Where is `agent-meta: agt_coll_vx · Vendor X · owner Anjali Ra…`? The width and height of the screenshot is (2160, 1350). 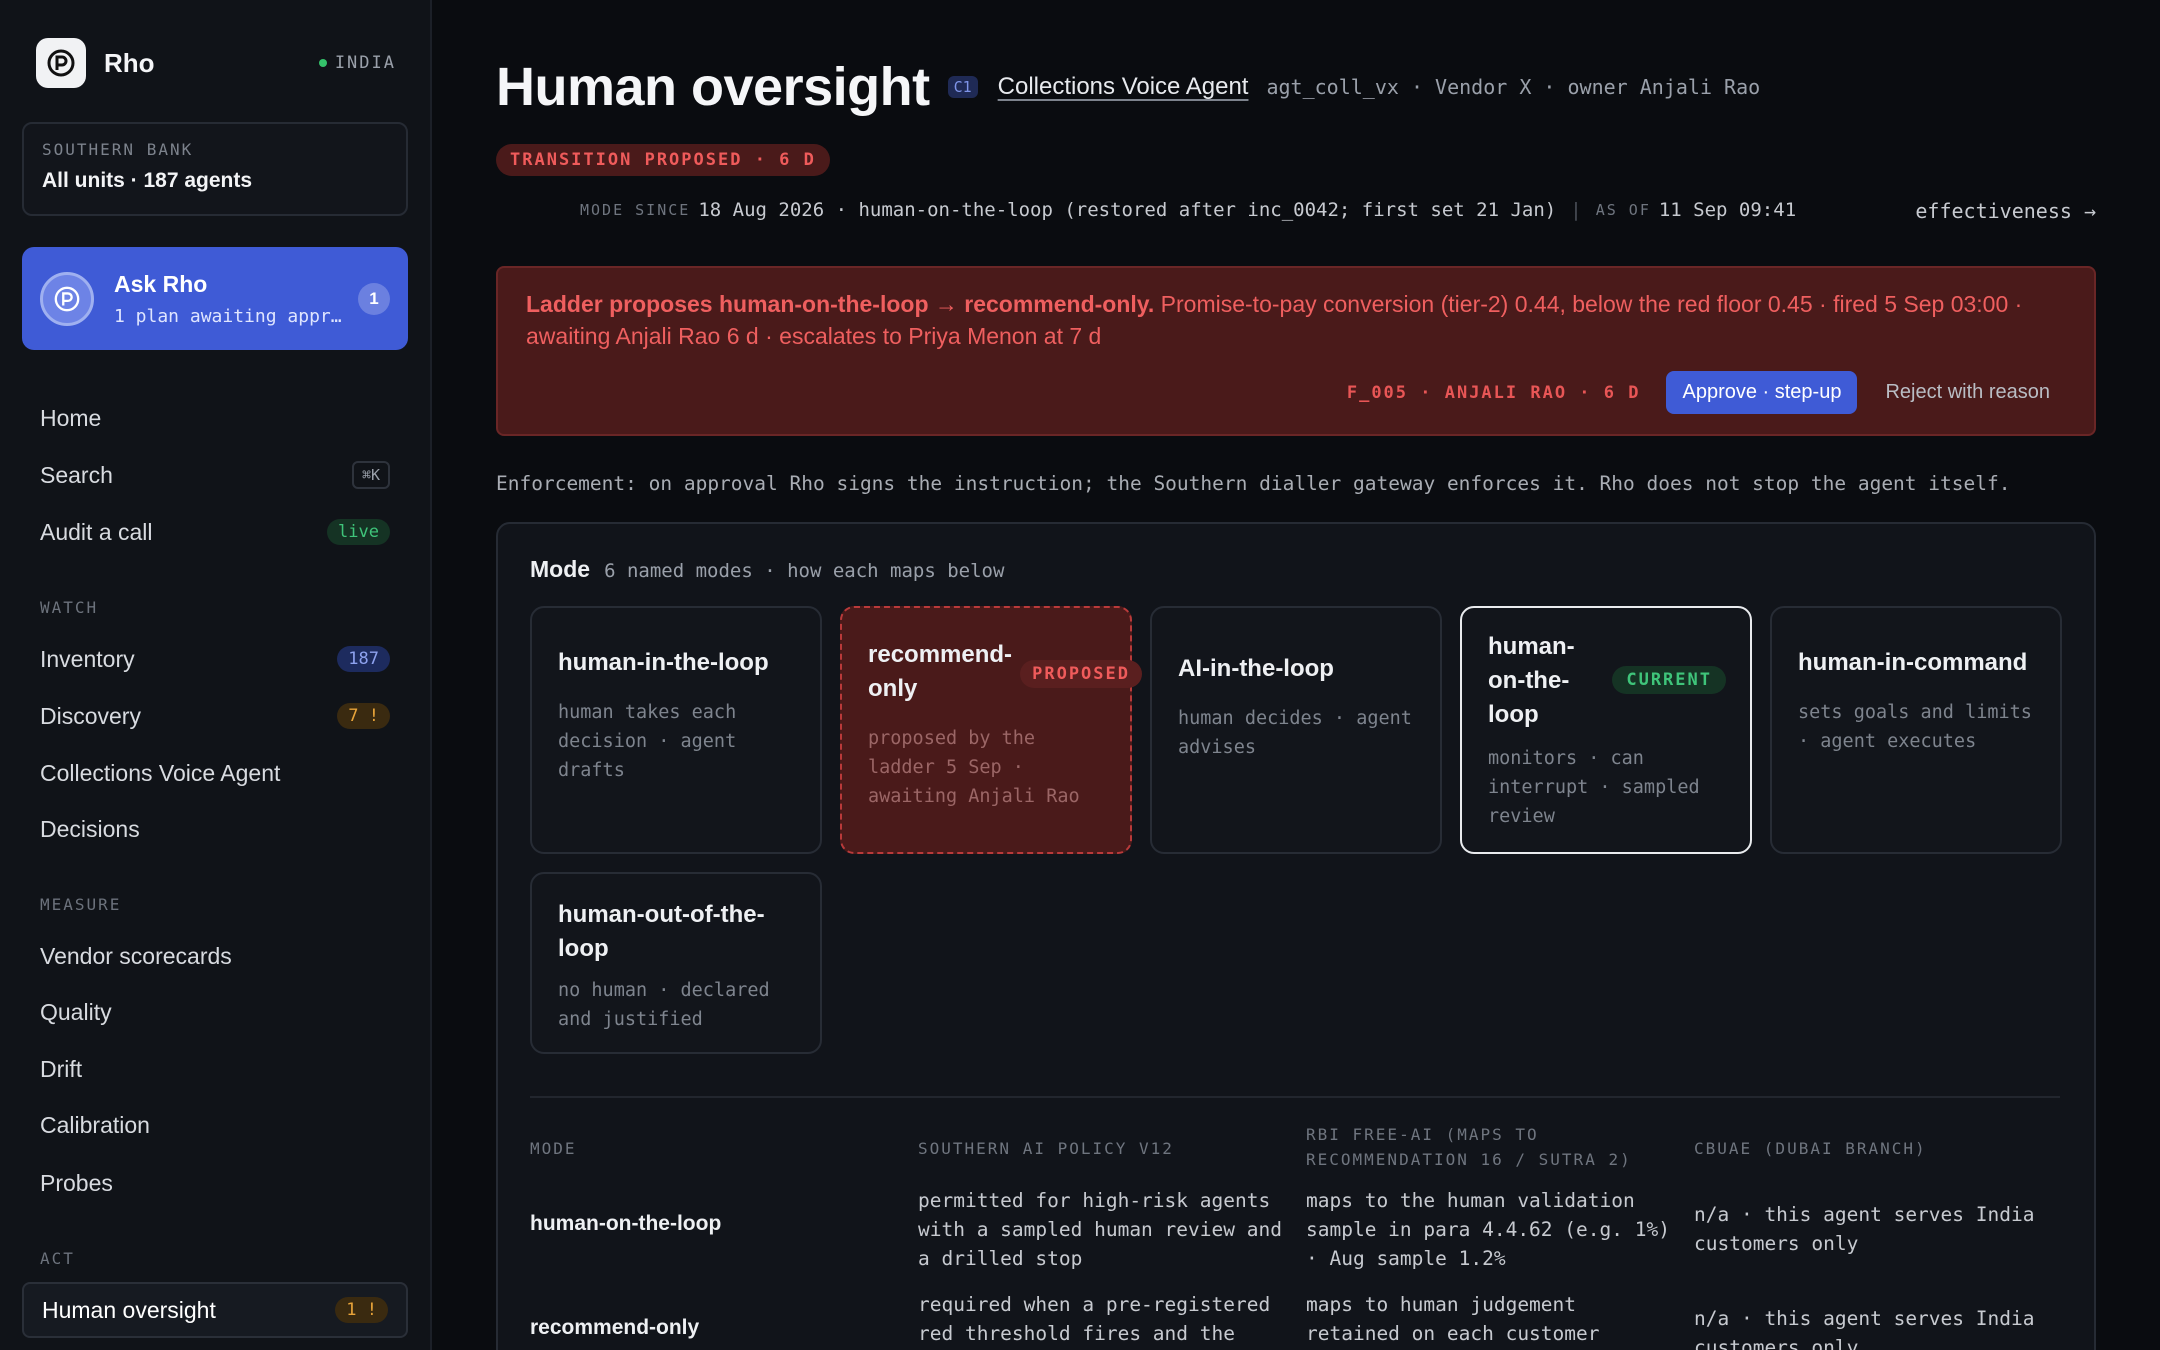 agent-meta: agt_coll_vx · Vendor X · owner Anjali Ra… is located at coordinates (1513, 87).